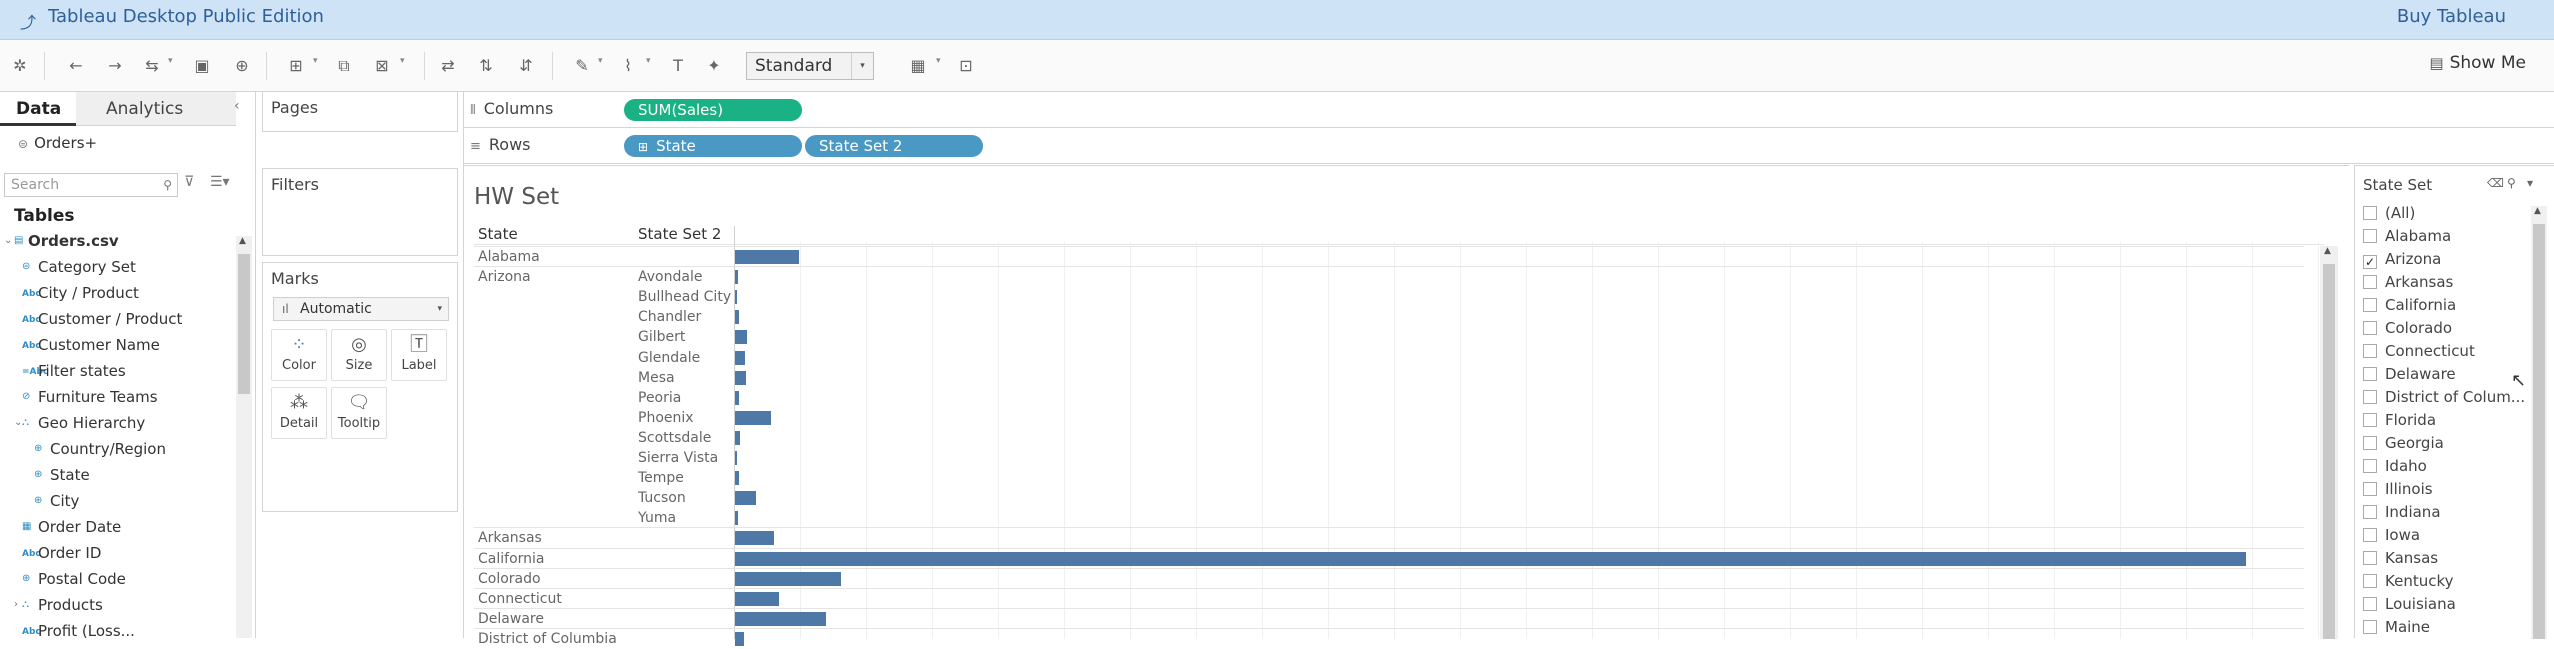 The width and height of the screenshot is (2554, 649). What do you see at coordinates (918, 66) in the screenshot?
I see `show-cards-icon: ▦` at bounding box center [918, 66].